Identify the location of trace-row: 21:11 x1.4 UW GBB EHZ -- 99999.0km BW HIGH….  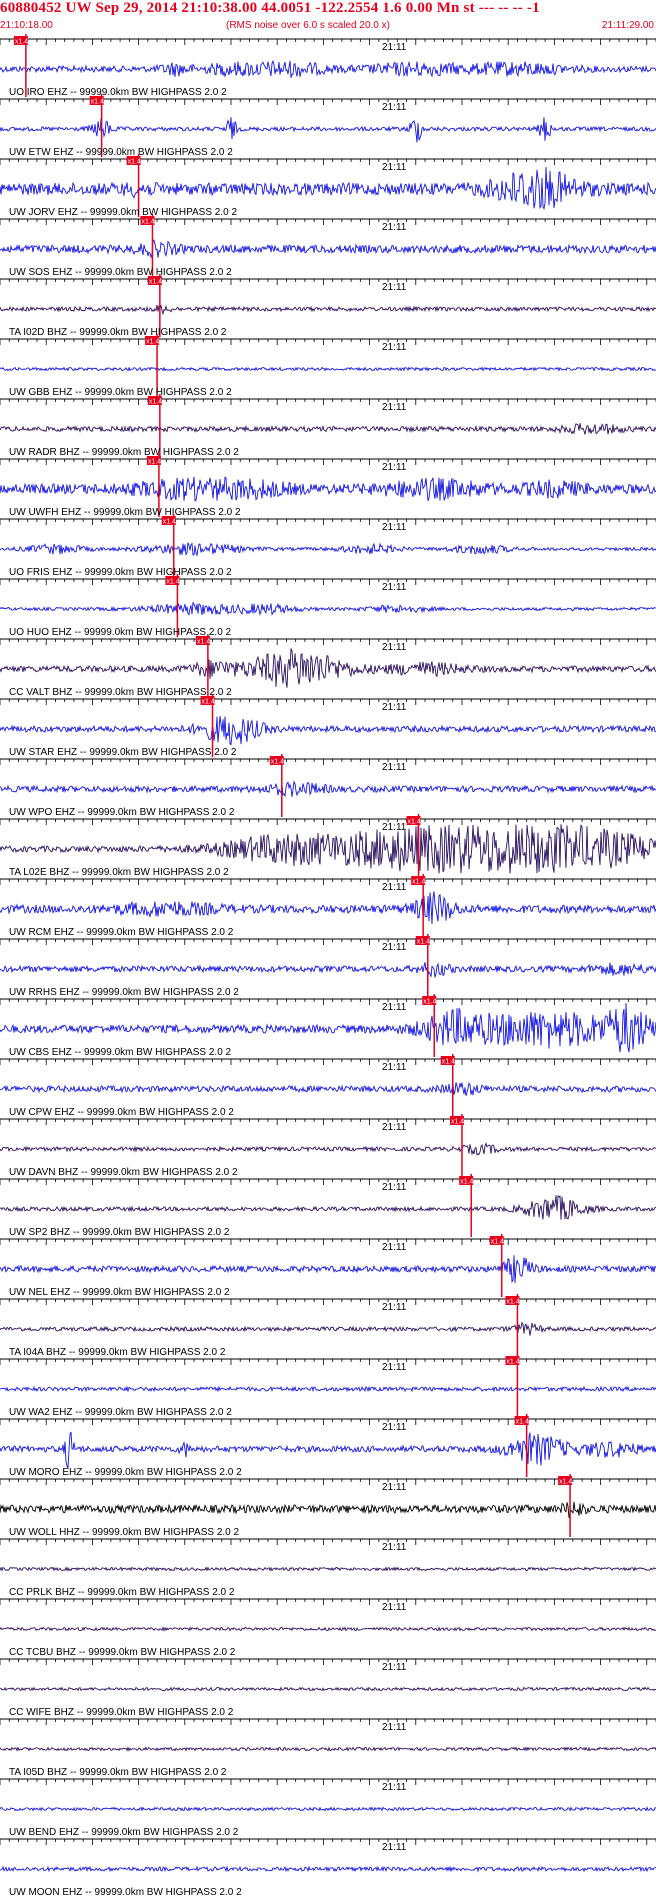
(328, 366).